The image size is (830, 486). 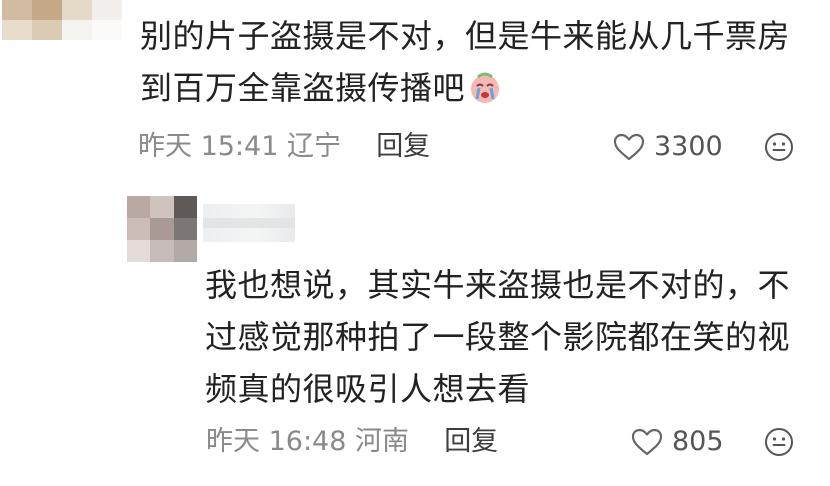 I want to click on comment-time: 昨天 15:41, so click(x=208, y=146).